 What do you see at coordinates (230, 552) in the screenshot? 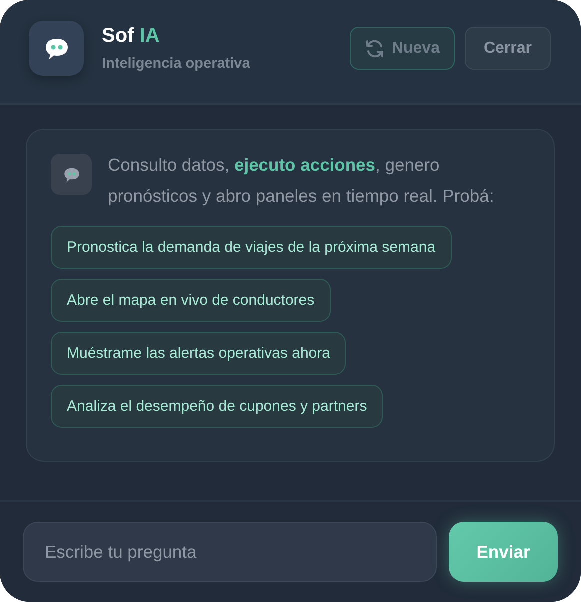
I see `question-input: Escribe tu pregunta` at bounding box center [230, 552].